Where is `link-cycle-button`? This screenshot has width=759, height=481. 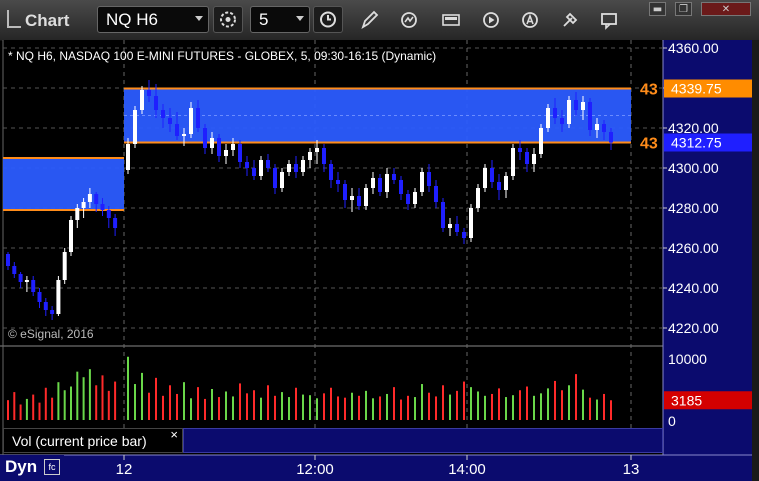
link-cycle-button is located at coordinates (228, 19).